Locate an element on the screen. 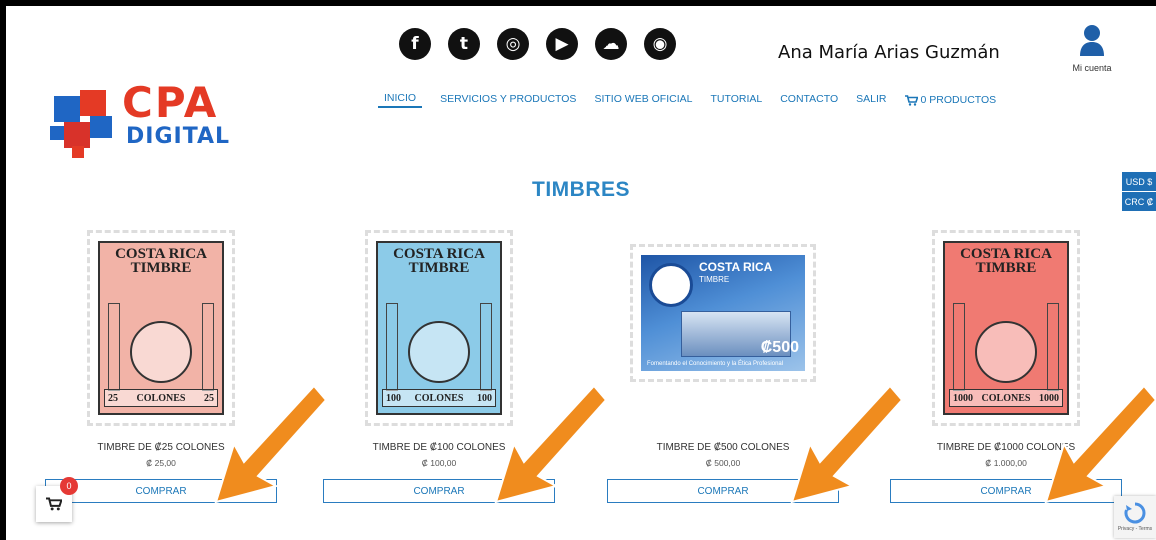  facebook-icon: f is located at coordinates (415, 44).